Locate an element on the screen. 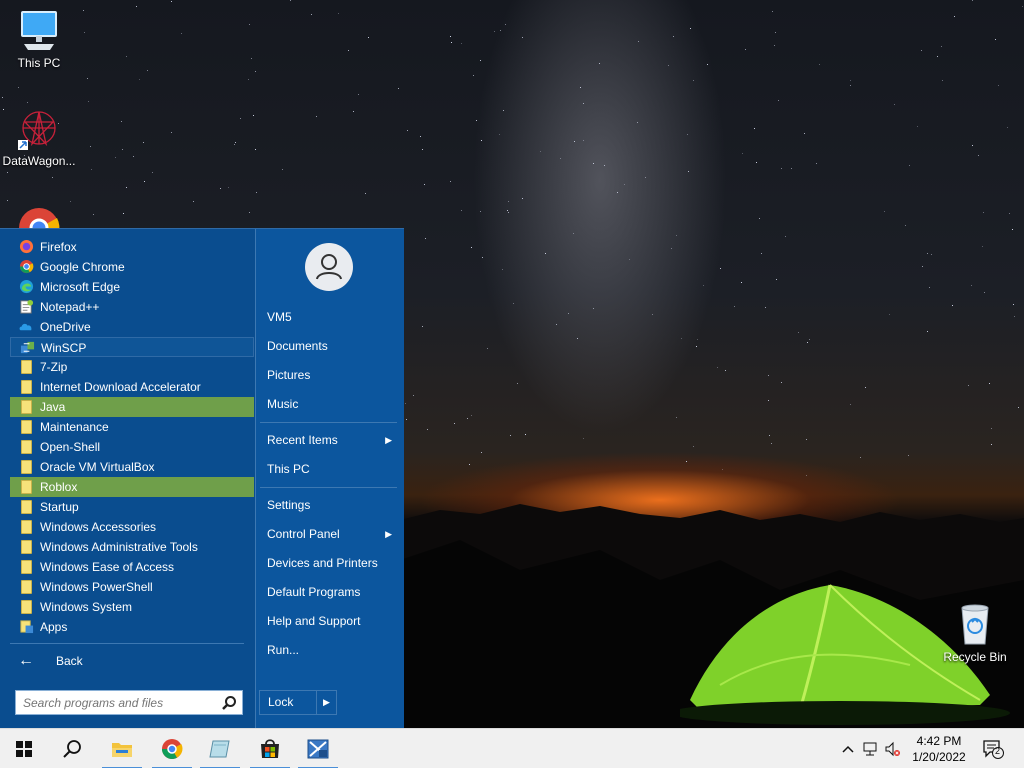 This screenshot has height=768, width=1024. taskbar-microsoft-store is located at coordinates (270, 748).